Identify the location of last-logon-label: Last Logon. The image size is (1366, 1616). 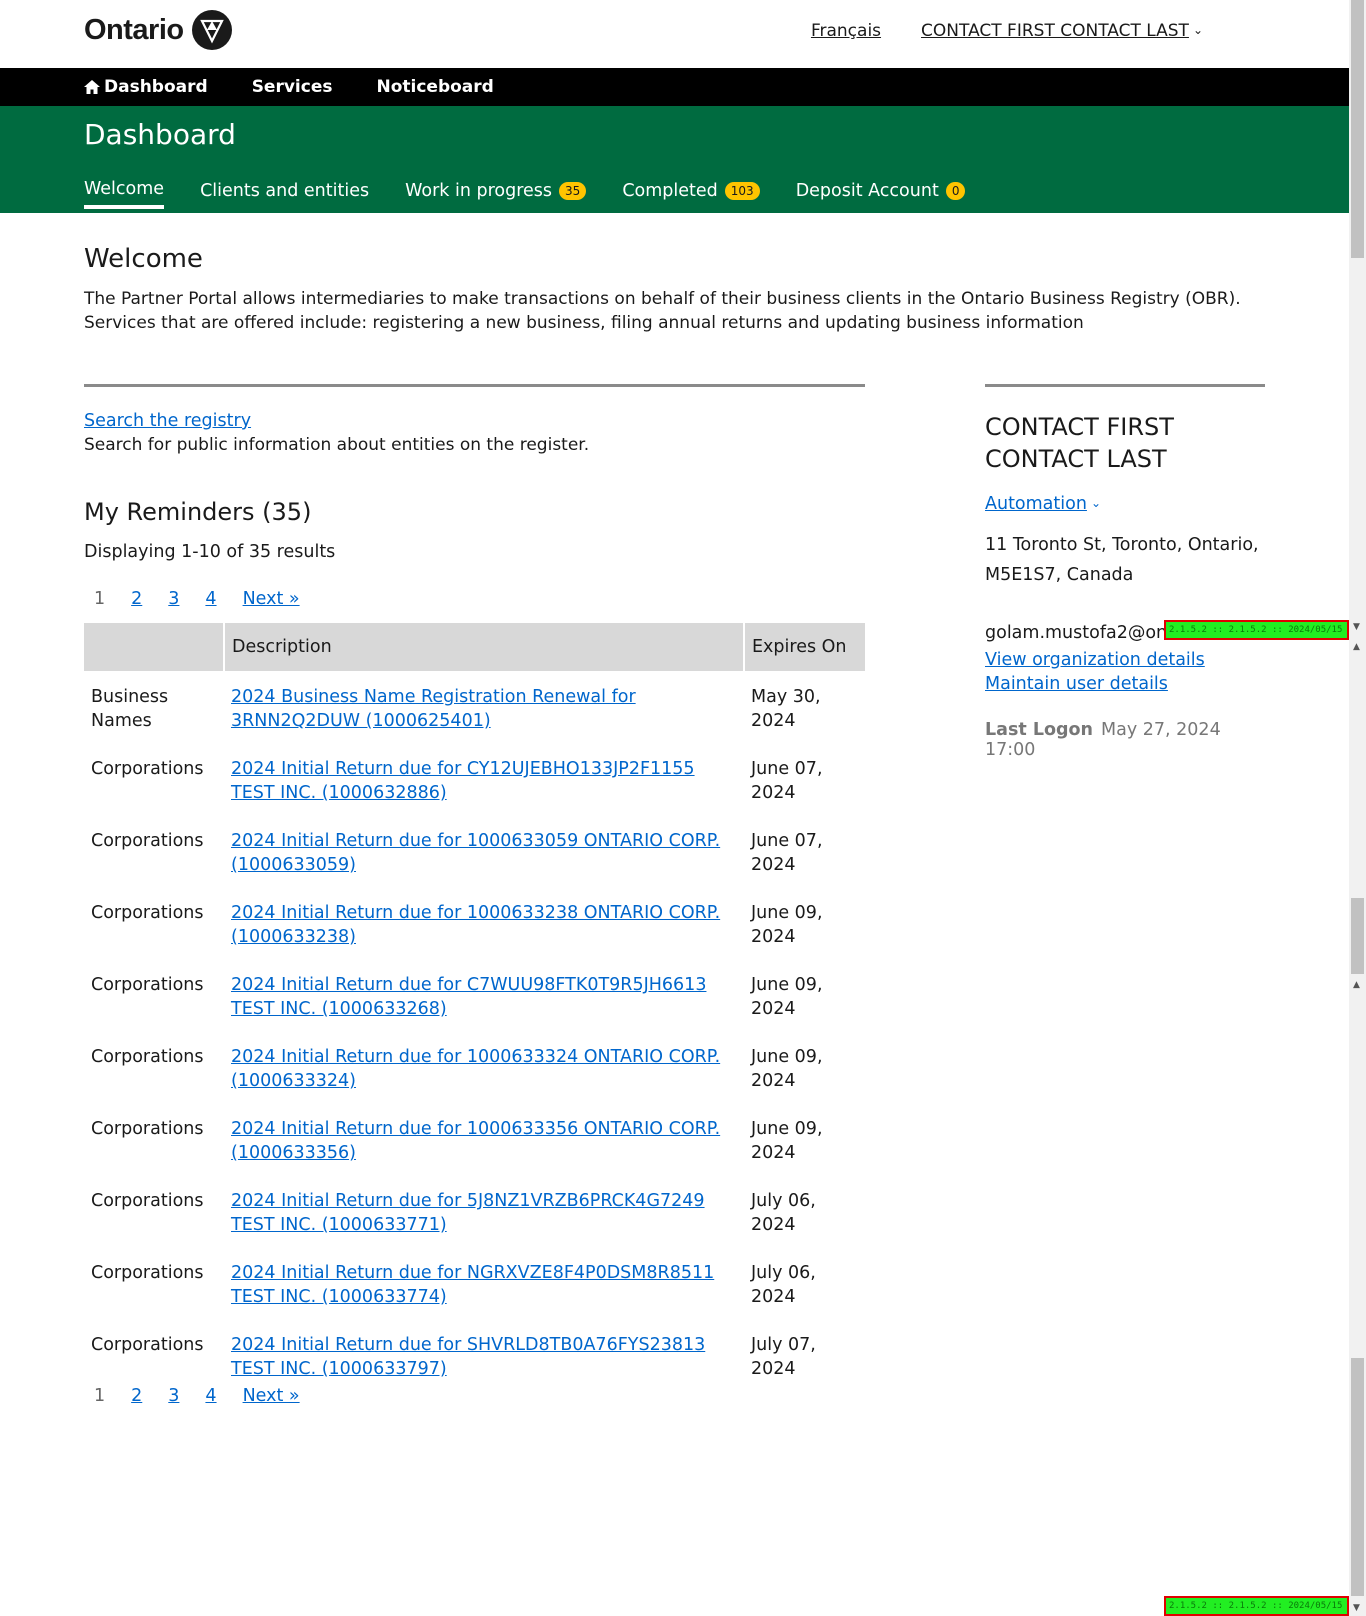
(1039, 730).